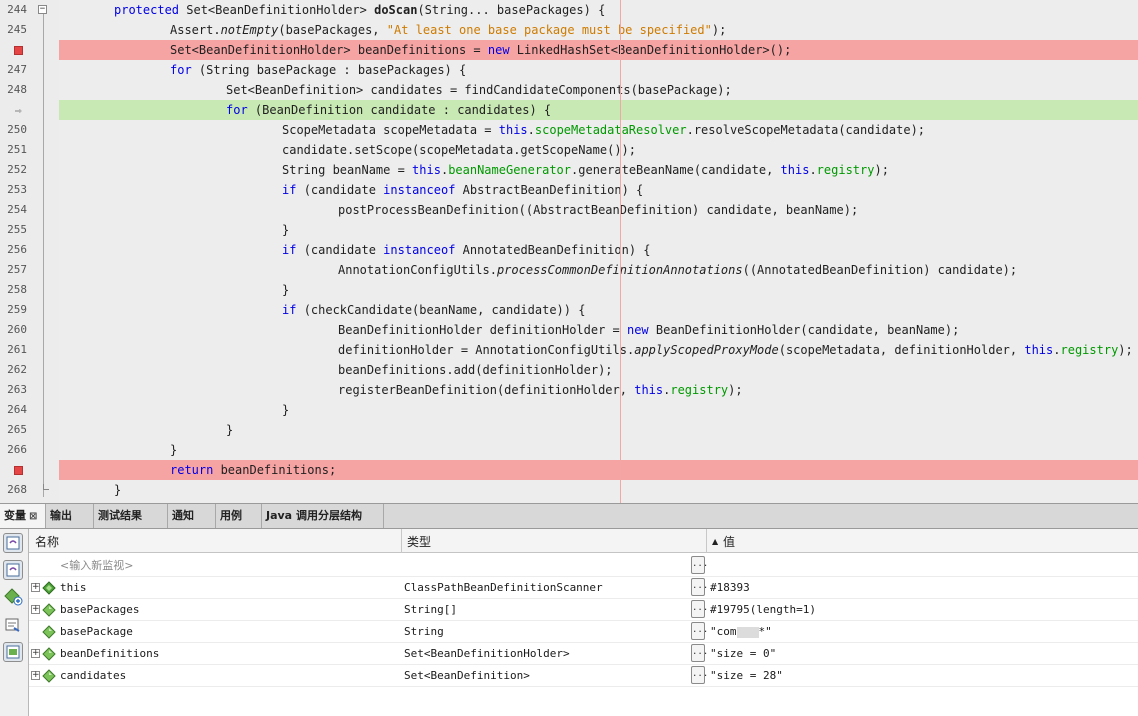 This screenshot has width=1138, height=716. Describe the element at coordinates (763, 609) in the screenshot. I see `variable-value: #19795(length=1)` at that location.